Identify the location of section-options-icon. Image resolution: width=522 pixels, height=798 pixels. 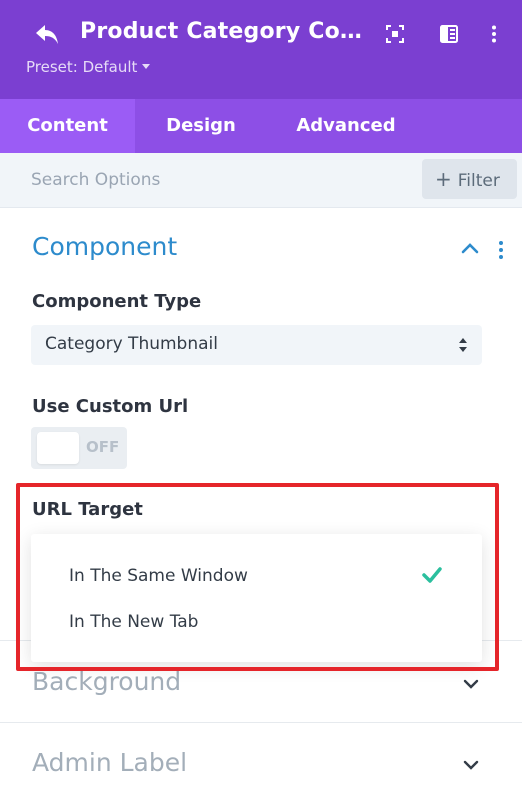
(501, 250).